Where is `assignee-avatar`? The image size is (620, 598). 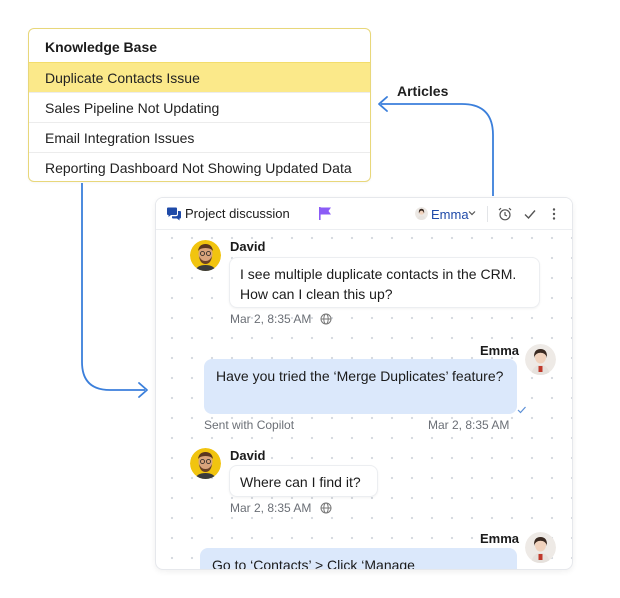 assignee-avatar is located at coordinates (421, 213).